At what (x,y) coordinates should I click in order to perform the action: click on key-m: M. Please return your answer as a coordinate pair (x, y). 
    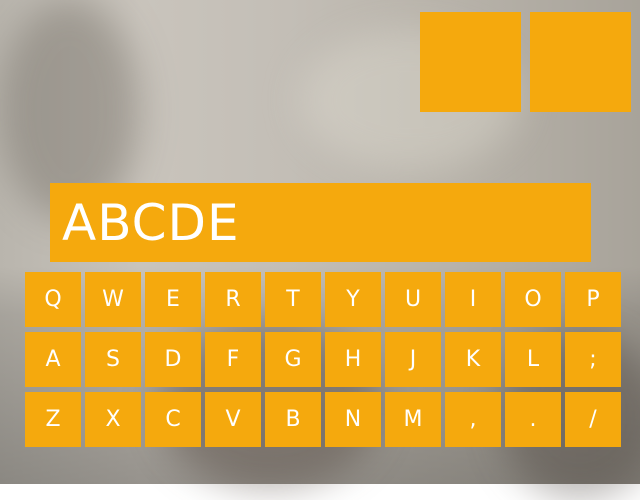
    Looking at the image, I should click on (413, 419).